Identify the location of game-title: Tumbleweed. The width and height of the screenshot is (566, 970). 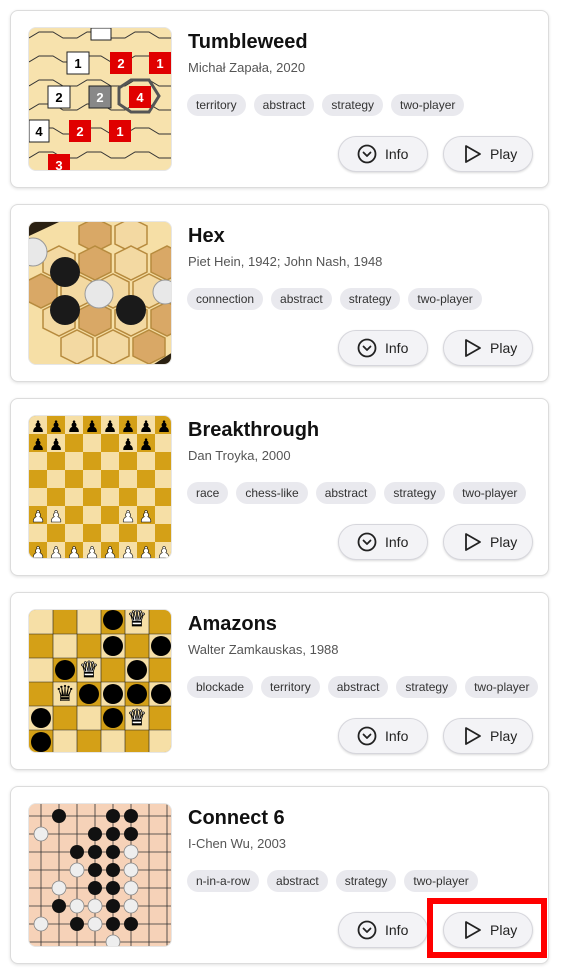
(248, 42).